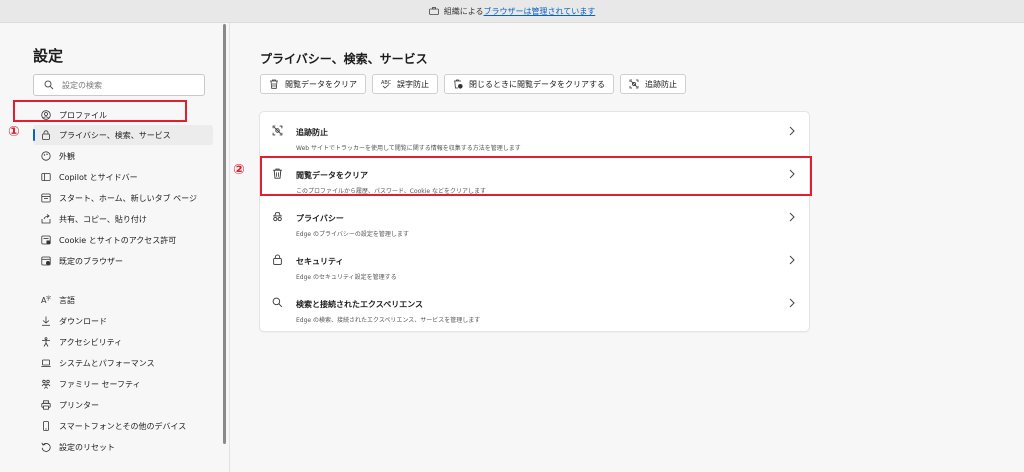  Describe the element at coordinates (98, 177) in the screenshot. I see `sidebar-item-label: Copilot とサイドバー` at that location.